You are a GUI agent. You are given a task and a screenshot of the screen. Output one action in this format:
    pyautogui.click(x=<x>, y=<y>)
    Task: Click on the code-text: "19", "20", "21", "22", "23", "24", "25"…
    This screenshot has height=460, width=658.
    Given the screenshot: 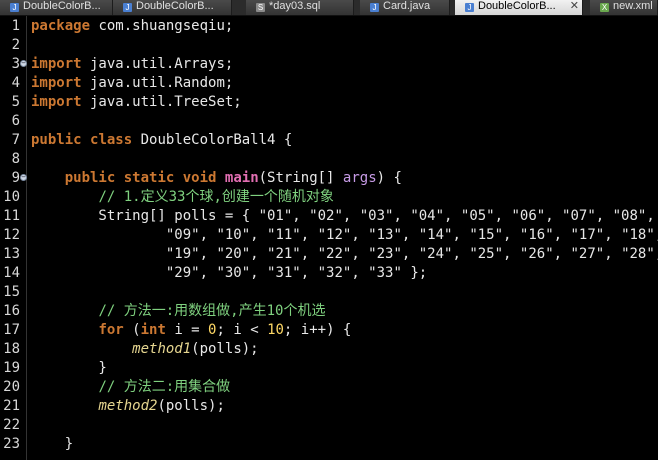 What is the action you would take?
    pyautogui.click(x=344, y=254)
    